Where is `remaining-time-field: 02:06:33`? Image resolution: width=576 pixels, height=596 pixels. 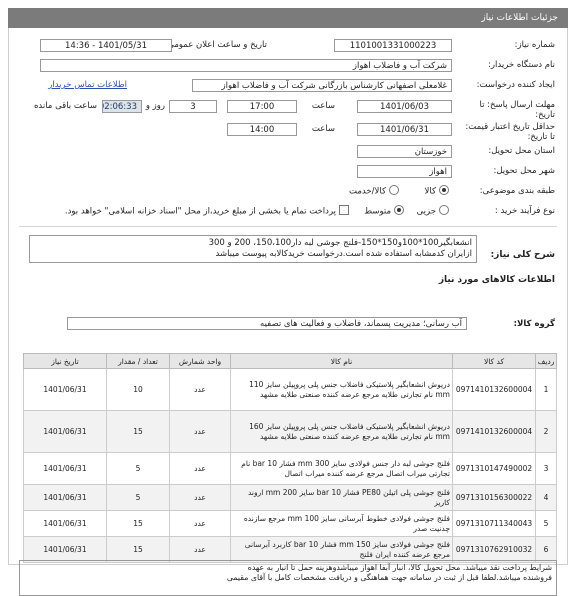
remaining-time-field: 02:06:33 is located at coordinates (122, 106).